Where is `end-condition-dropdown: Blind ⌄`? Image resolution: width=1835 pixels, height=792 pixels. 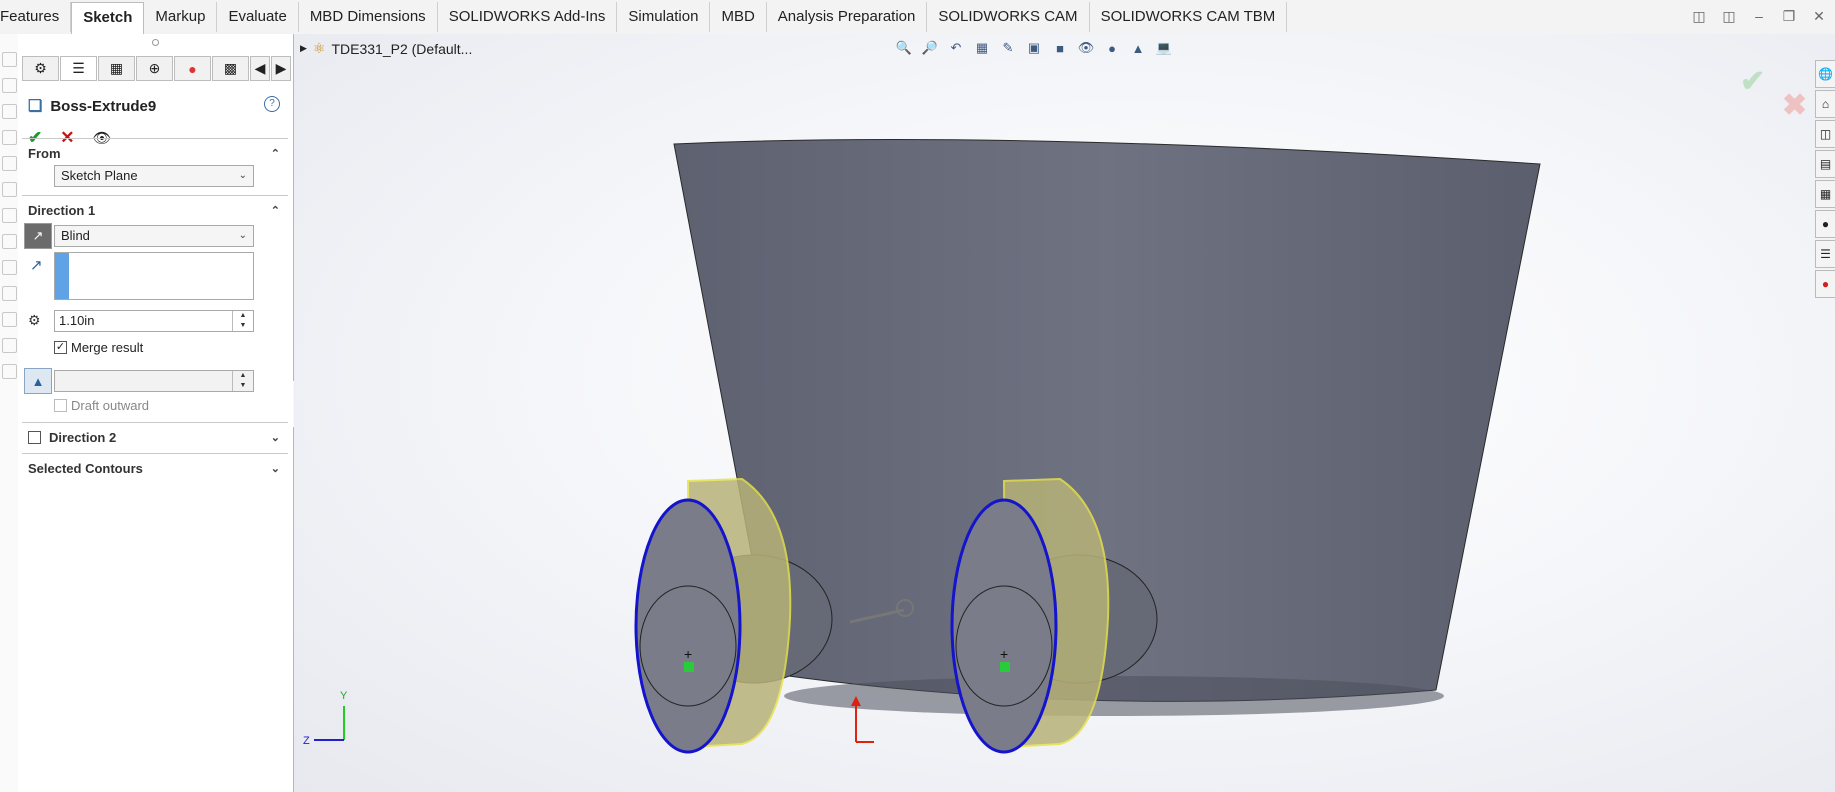 end-condition-dropdown: Blind ⌄ is located at coordinates (154, 236).